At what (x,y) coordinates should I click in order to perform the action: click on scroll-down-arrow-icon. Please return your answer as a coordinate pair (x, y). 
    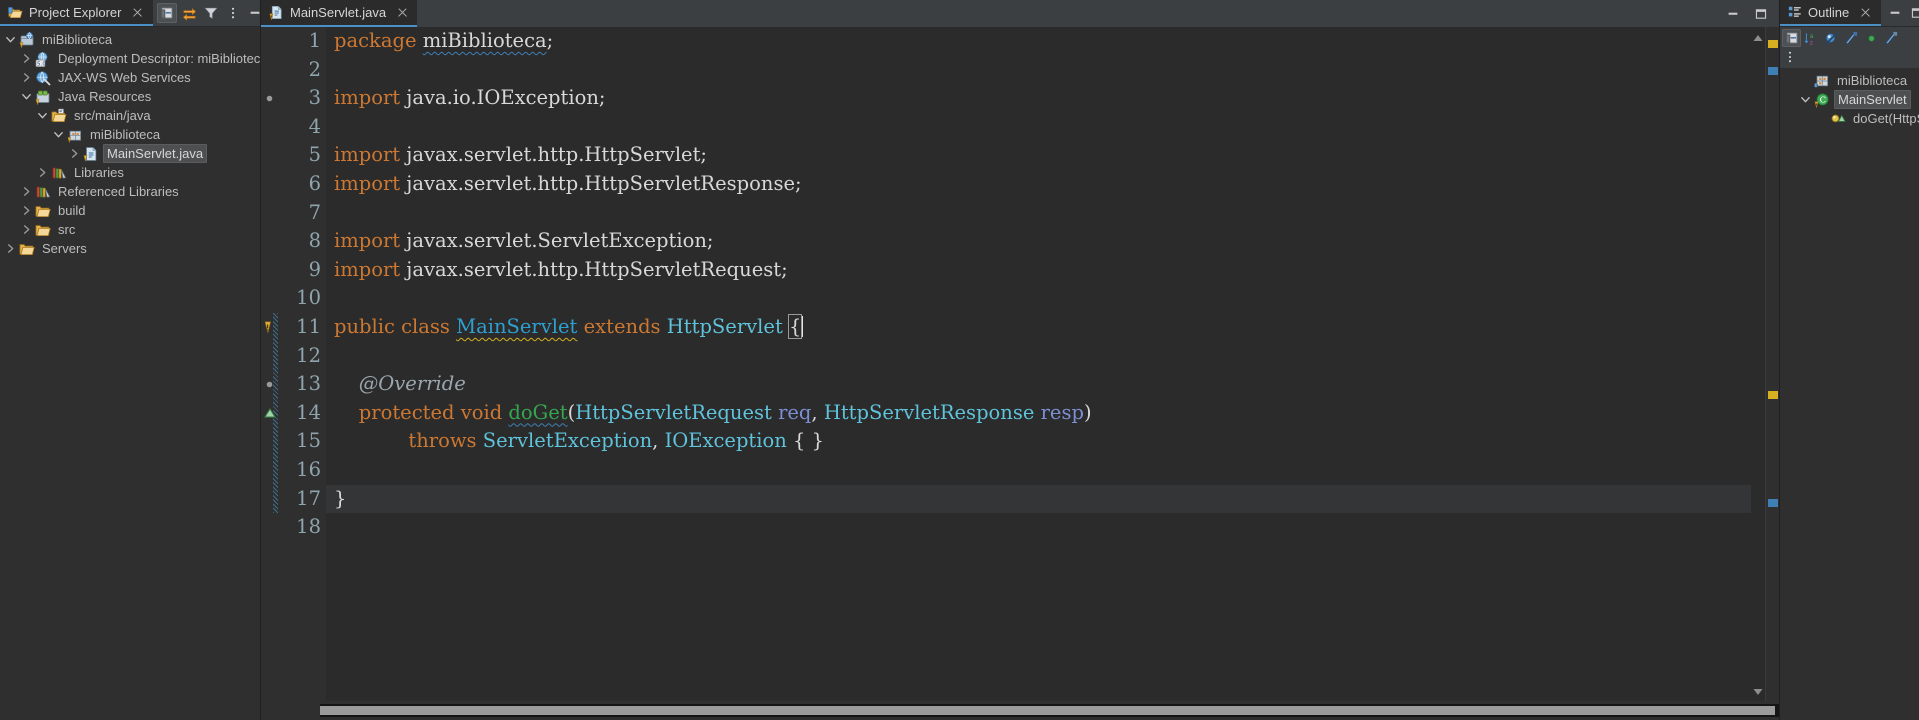
    Looking at the image, I should click on (1758, 691).